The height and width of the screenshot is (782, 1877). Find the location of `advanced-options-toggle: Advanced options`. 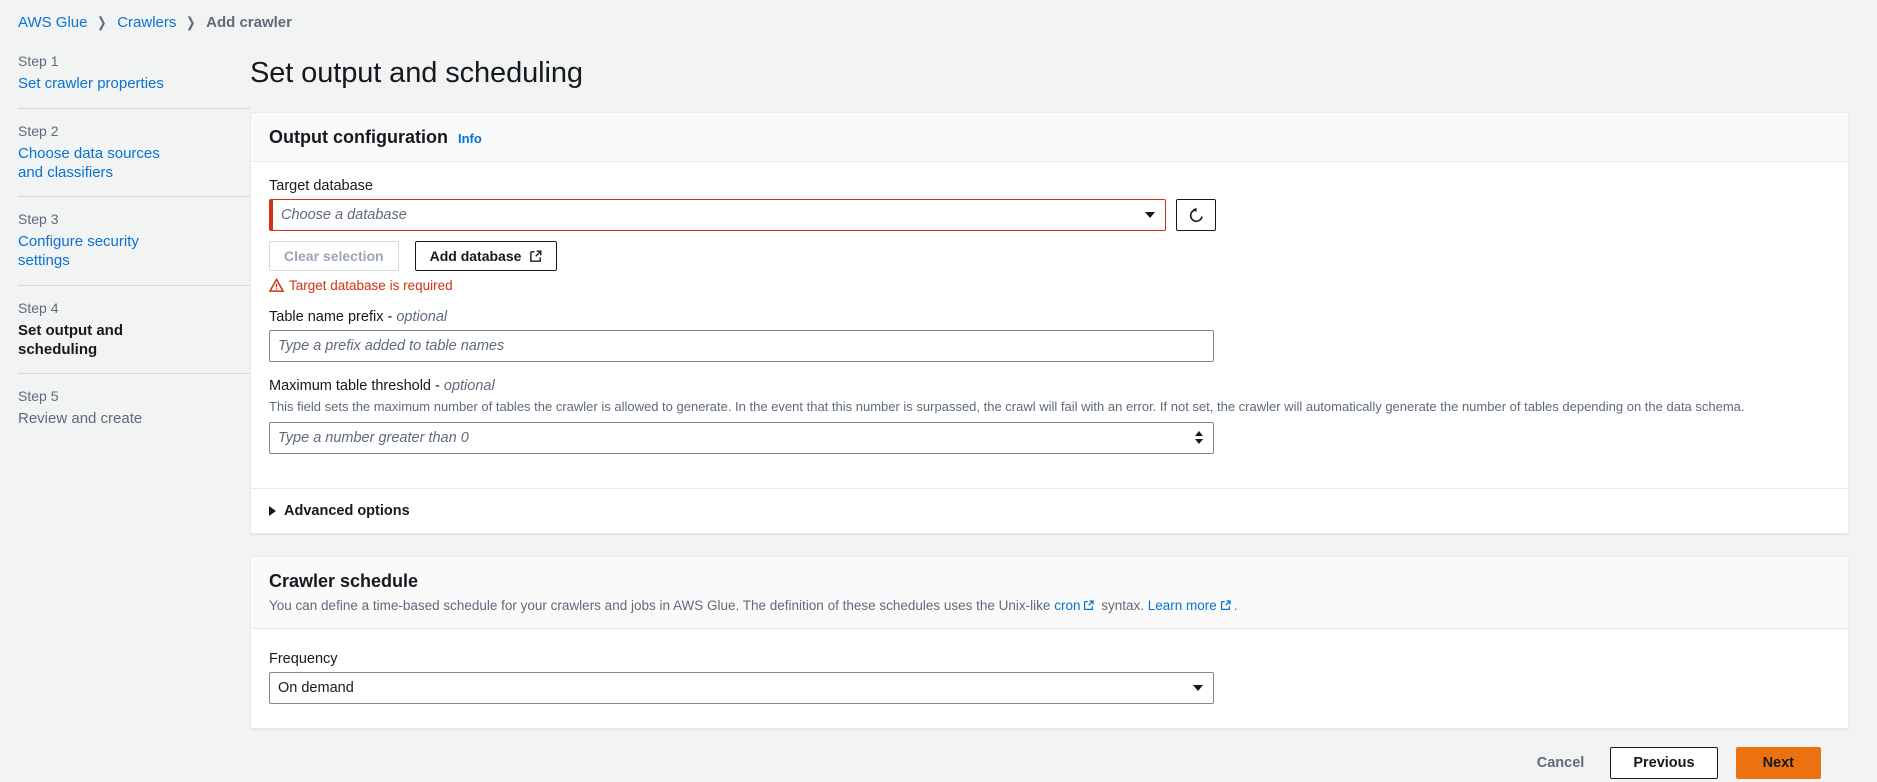

advanced-options-toggle: Advanced options is located at coordinates (1049, 510).